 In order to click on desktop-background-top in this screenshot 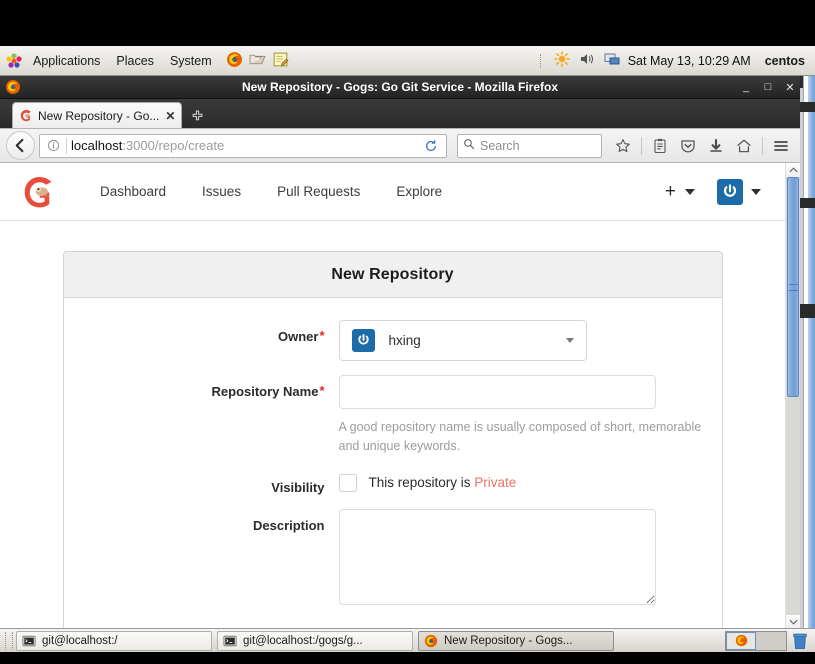, I will do `click(407, 23)`.